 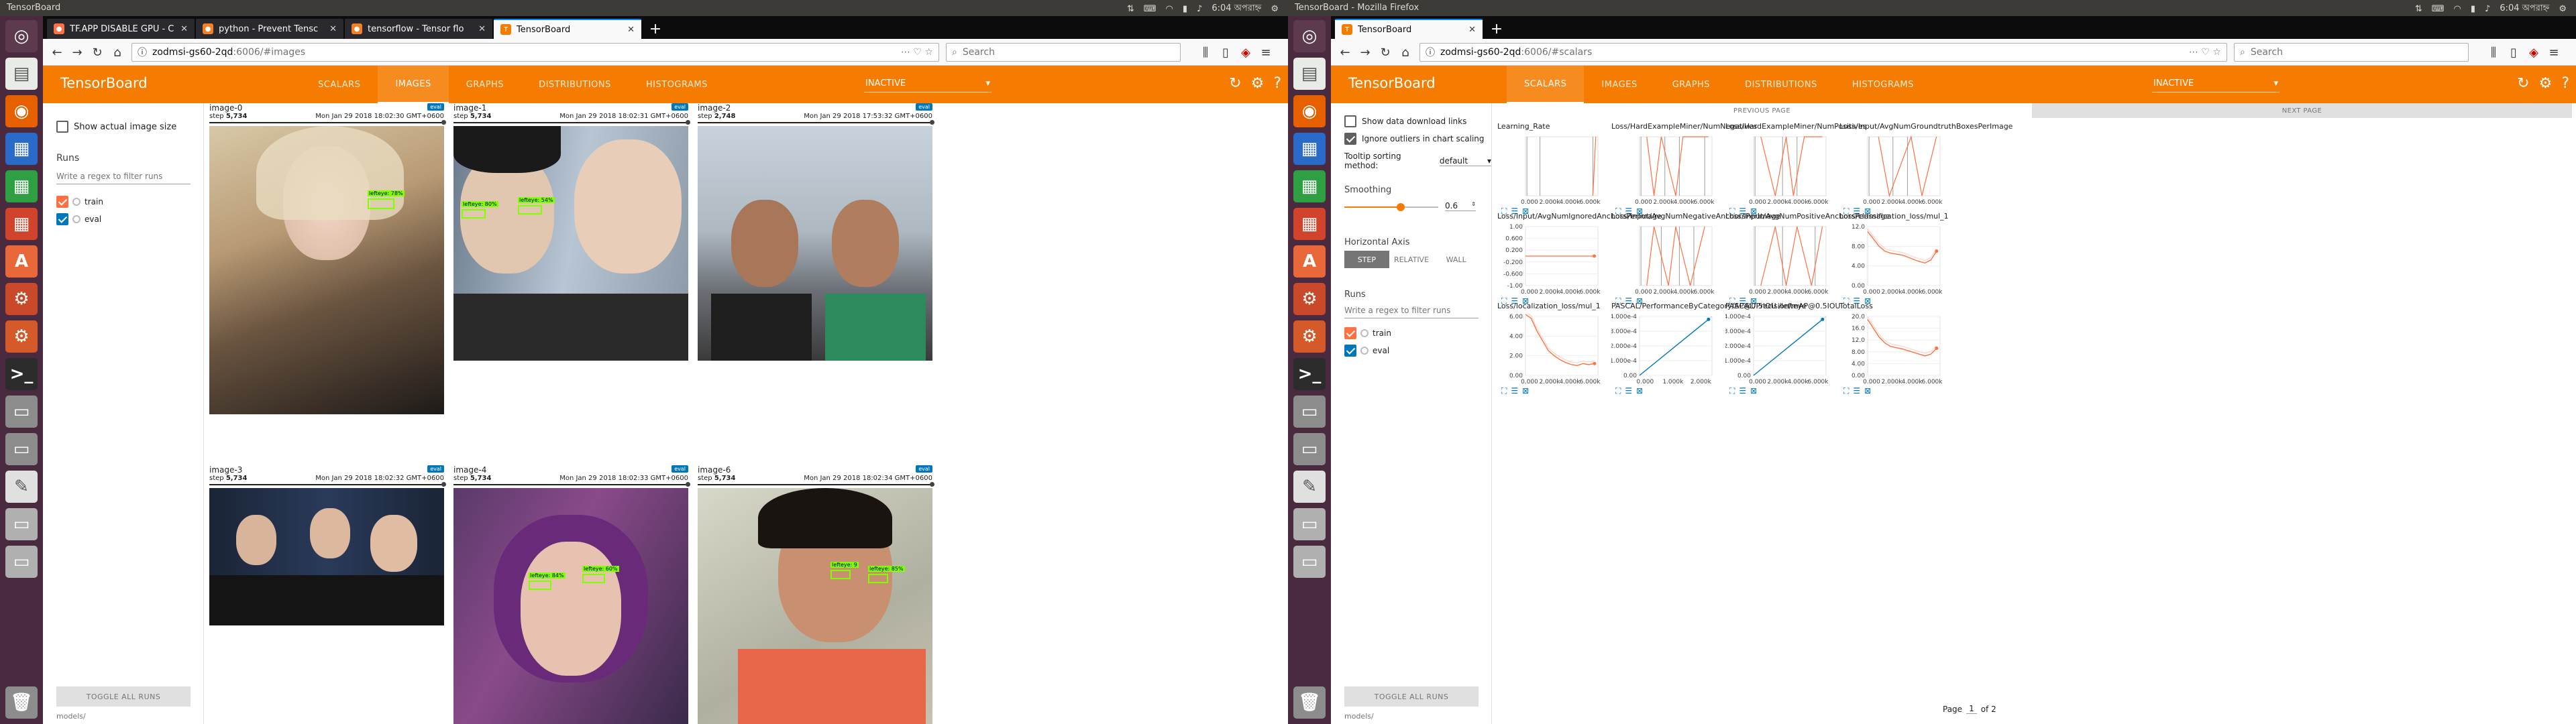 What do you see at coordinates (418, 29) in the screenshot?
I see `browser-tab: ● tensorflow - Tensor flo ✕` at bounding box center [418, 29].